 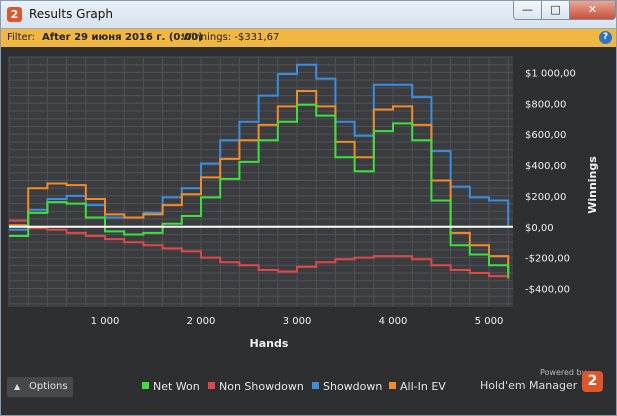 I want to click on y-tick-label: $1 000,00, so click(x=550, y=73).